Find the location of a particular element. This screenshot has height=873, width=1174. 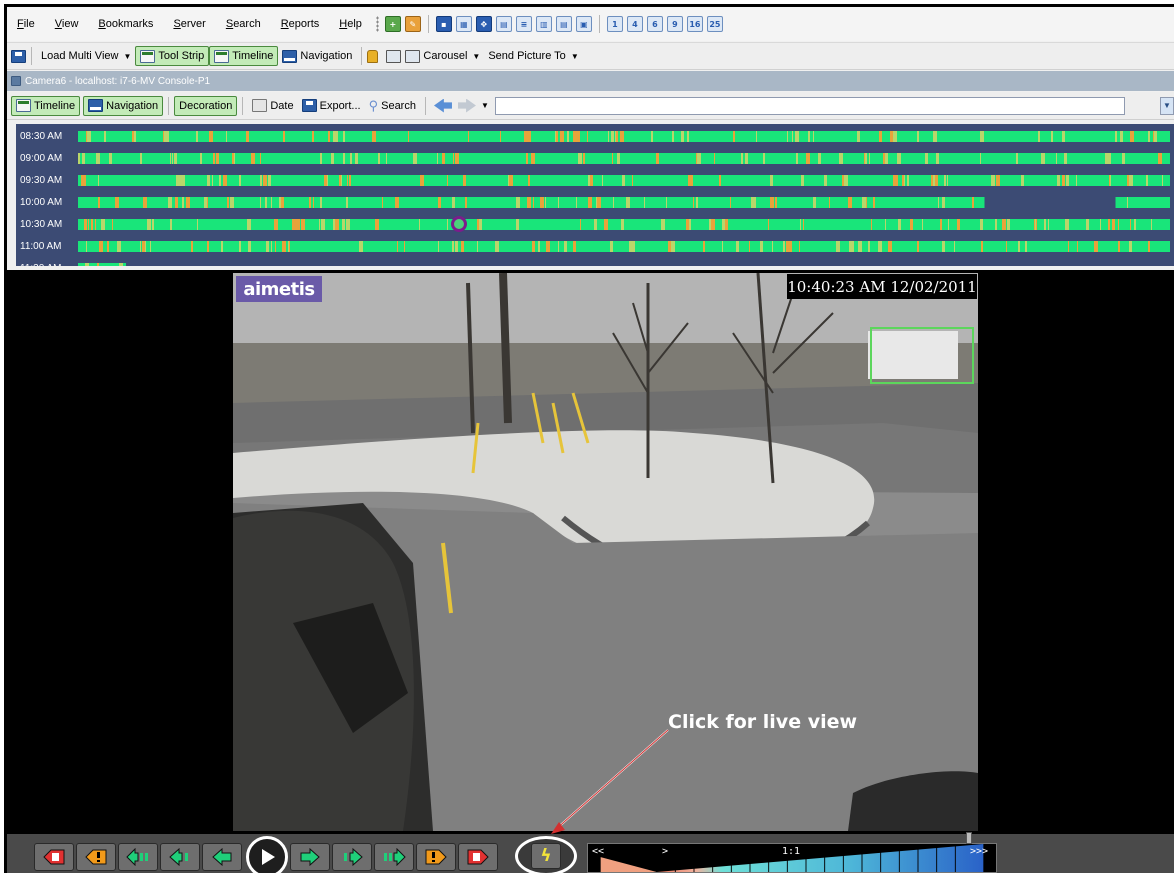

menu-file: File is located at coordinates (26, 24).